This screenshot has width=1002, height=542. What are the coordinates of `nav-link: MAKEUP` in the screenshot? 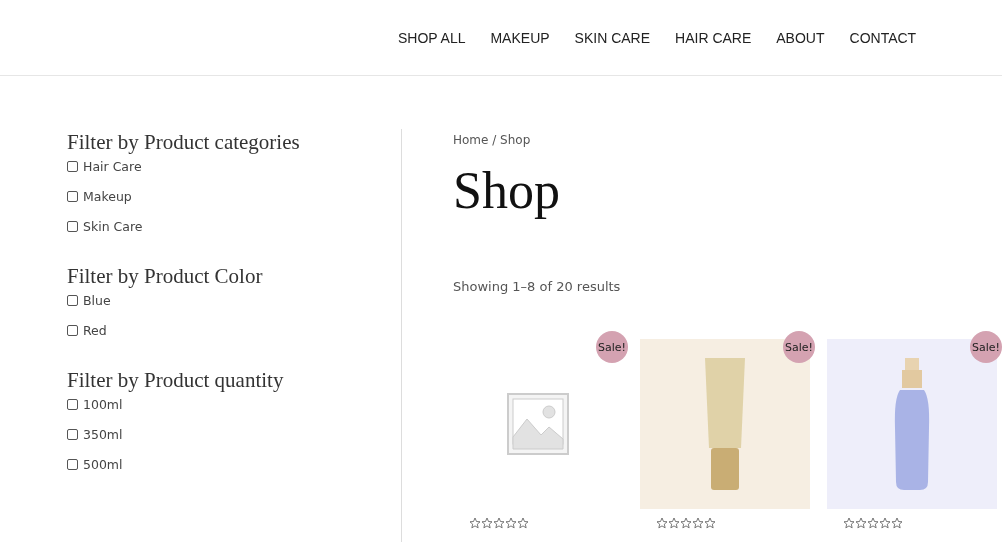 It's located at (520, 37).